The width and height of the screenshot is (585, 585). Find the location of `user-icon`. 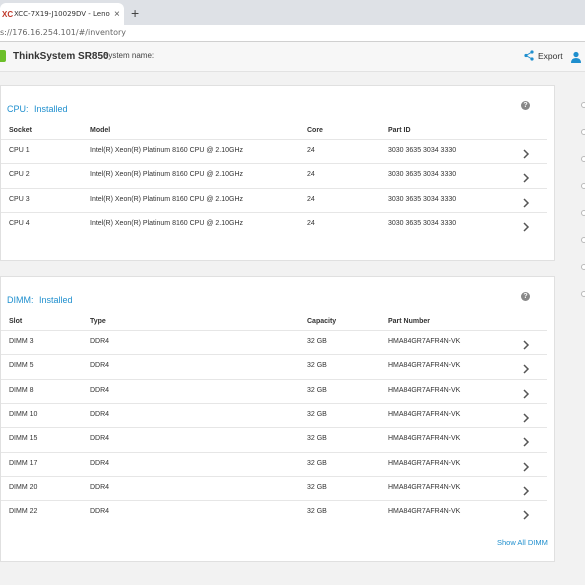

user-icon is located at coordinates (576, 57).